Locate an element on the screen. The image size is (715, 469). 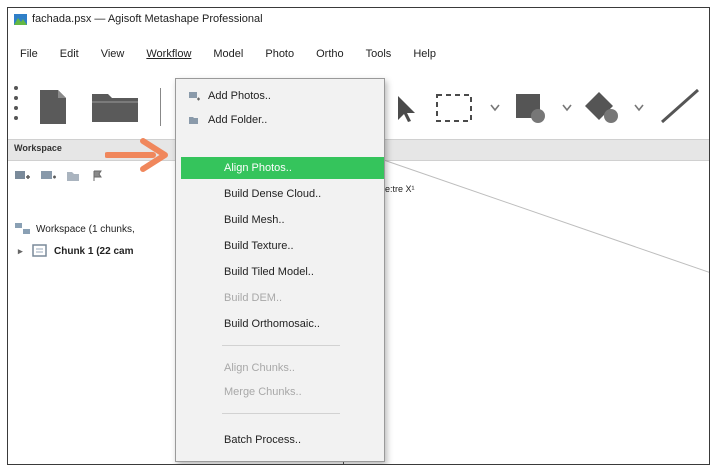
rectangle-selection-icon is located at coordinates (457, 108).